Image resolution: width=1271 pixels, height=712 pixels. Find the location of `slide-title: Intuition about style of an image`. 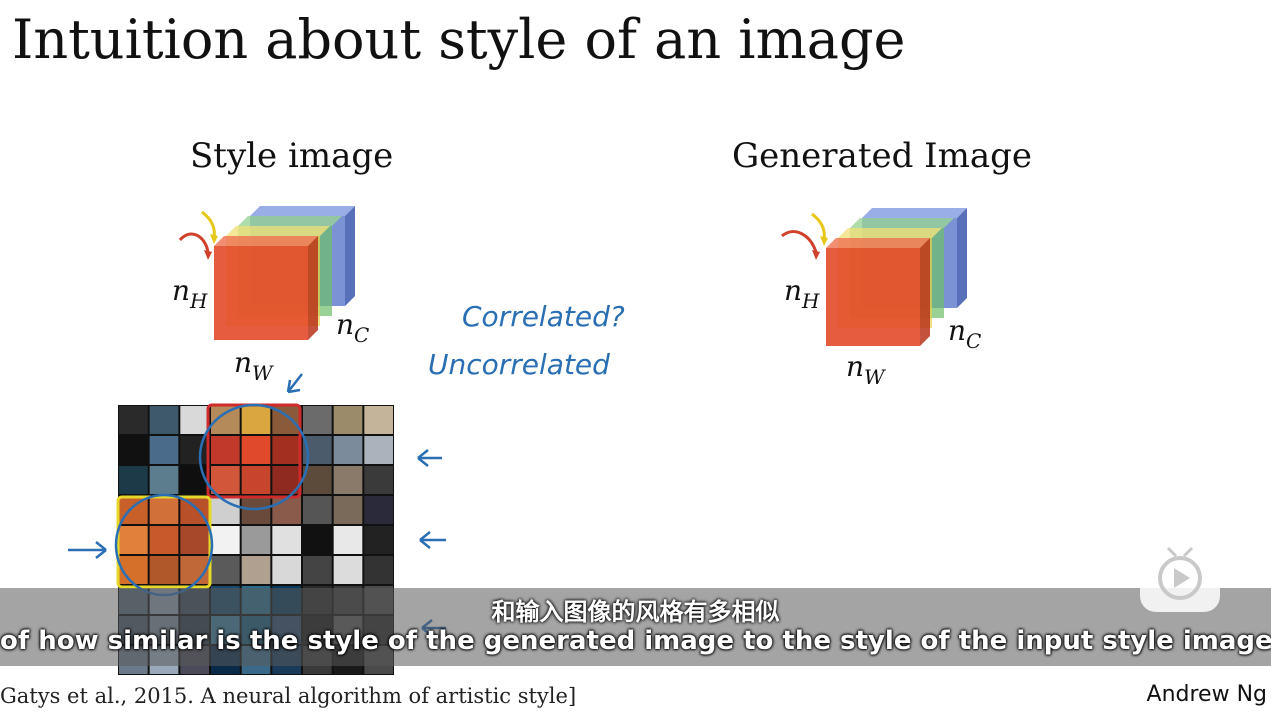

slide-title: Intuition about style of an image is located at coordinates (459, 39).